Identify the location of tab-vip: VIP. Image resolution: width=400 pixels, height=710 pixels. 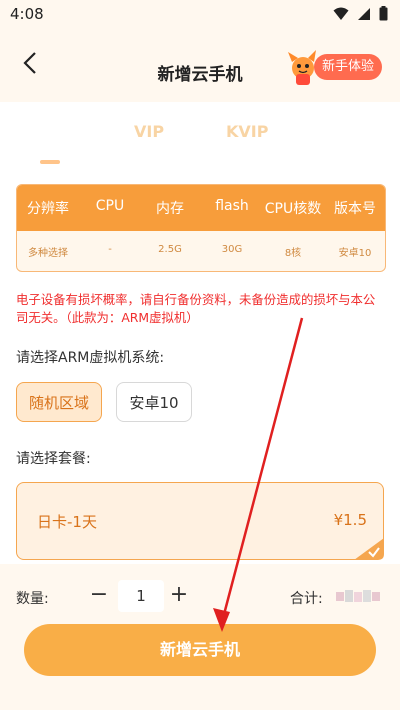
(149, 131).